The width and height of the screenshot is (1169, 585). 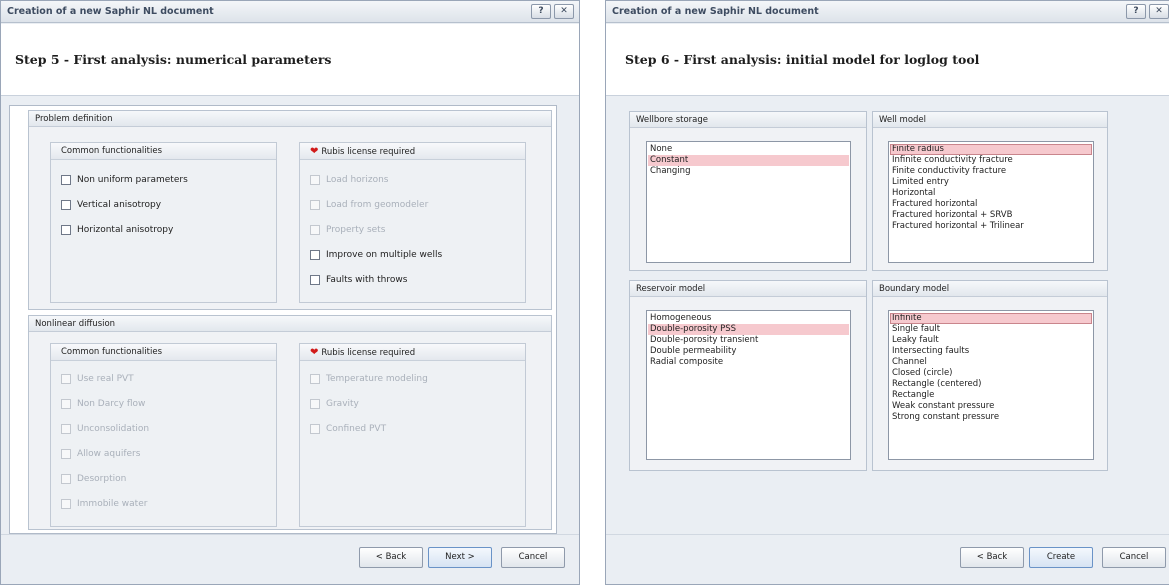 I want to click on group-title: Reservoir model, so click(x=748, y=289).